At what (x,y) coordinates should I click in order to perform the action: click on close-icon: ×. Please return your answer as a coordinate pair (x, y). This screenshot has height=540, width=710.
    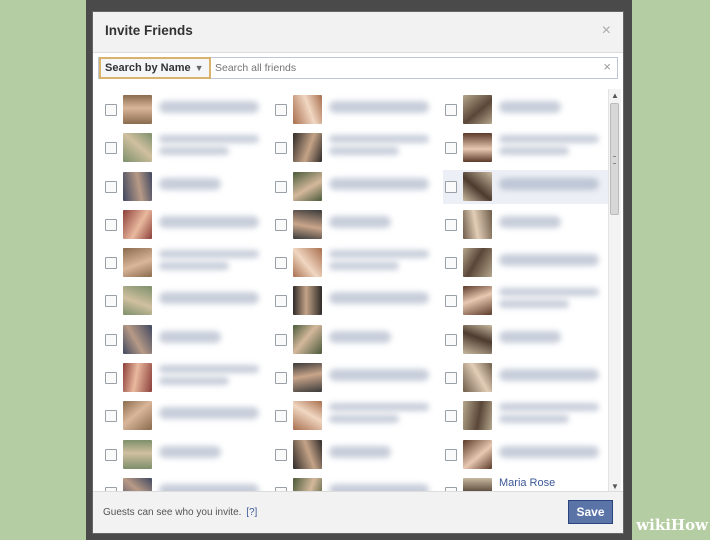
    Looking at the image, I should click on (606, 31).